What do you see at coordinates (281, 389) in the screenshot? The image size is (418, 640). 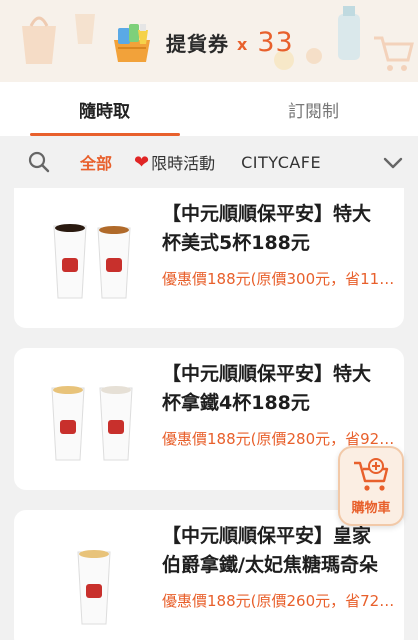 I see `product-title: 【中元順順保平安】特大 杯拿鐵4杯188元` at bounding box center [281, 389].